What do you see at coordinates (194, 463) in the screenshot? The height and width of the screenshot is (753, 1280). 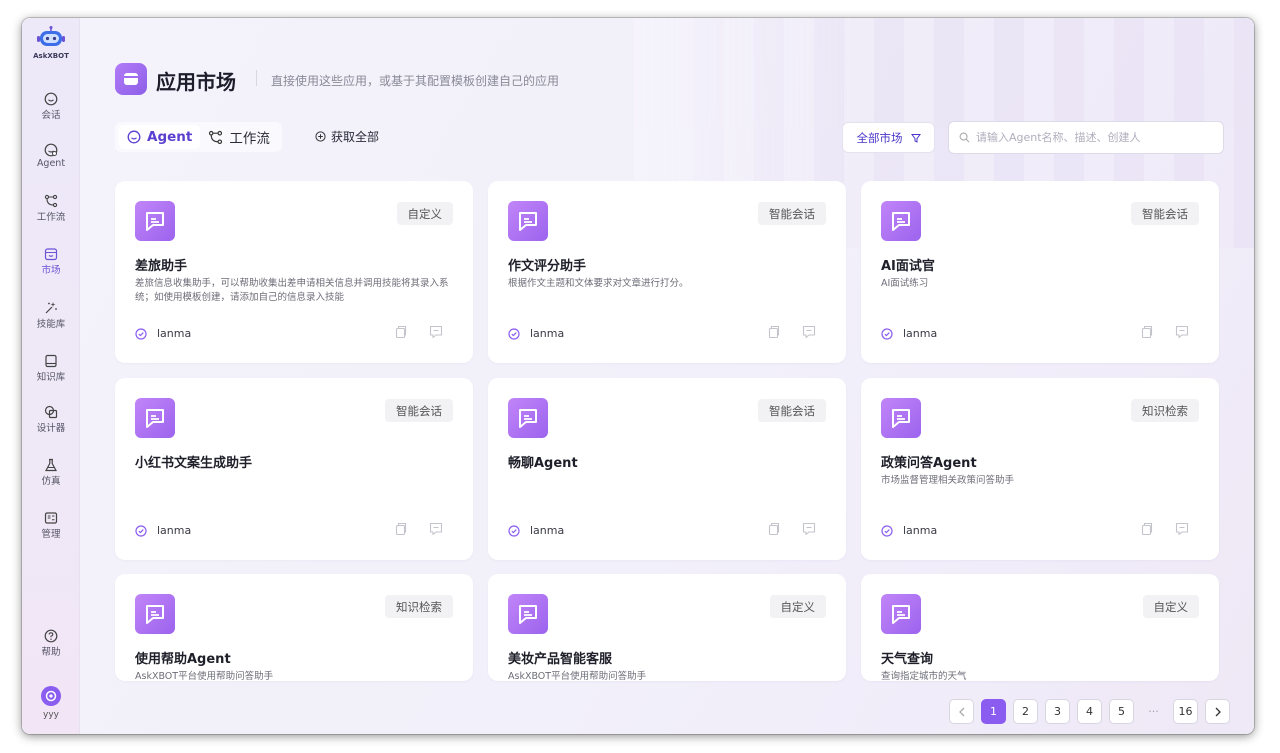 I see `card-title: 小红书文案生成助手` at bounding box center [194, 463].